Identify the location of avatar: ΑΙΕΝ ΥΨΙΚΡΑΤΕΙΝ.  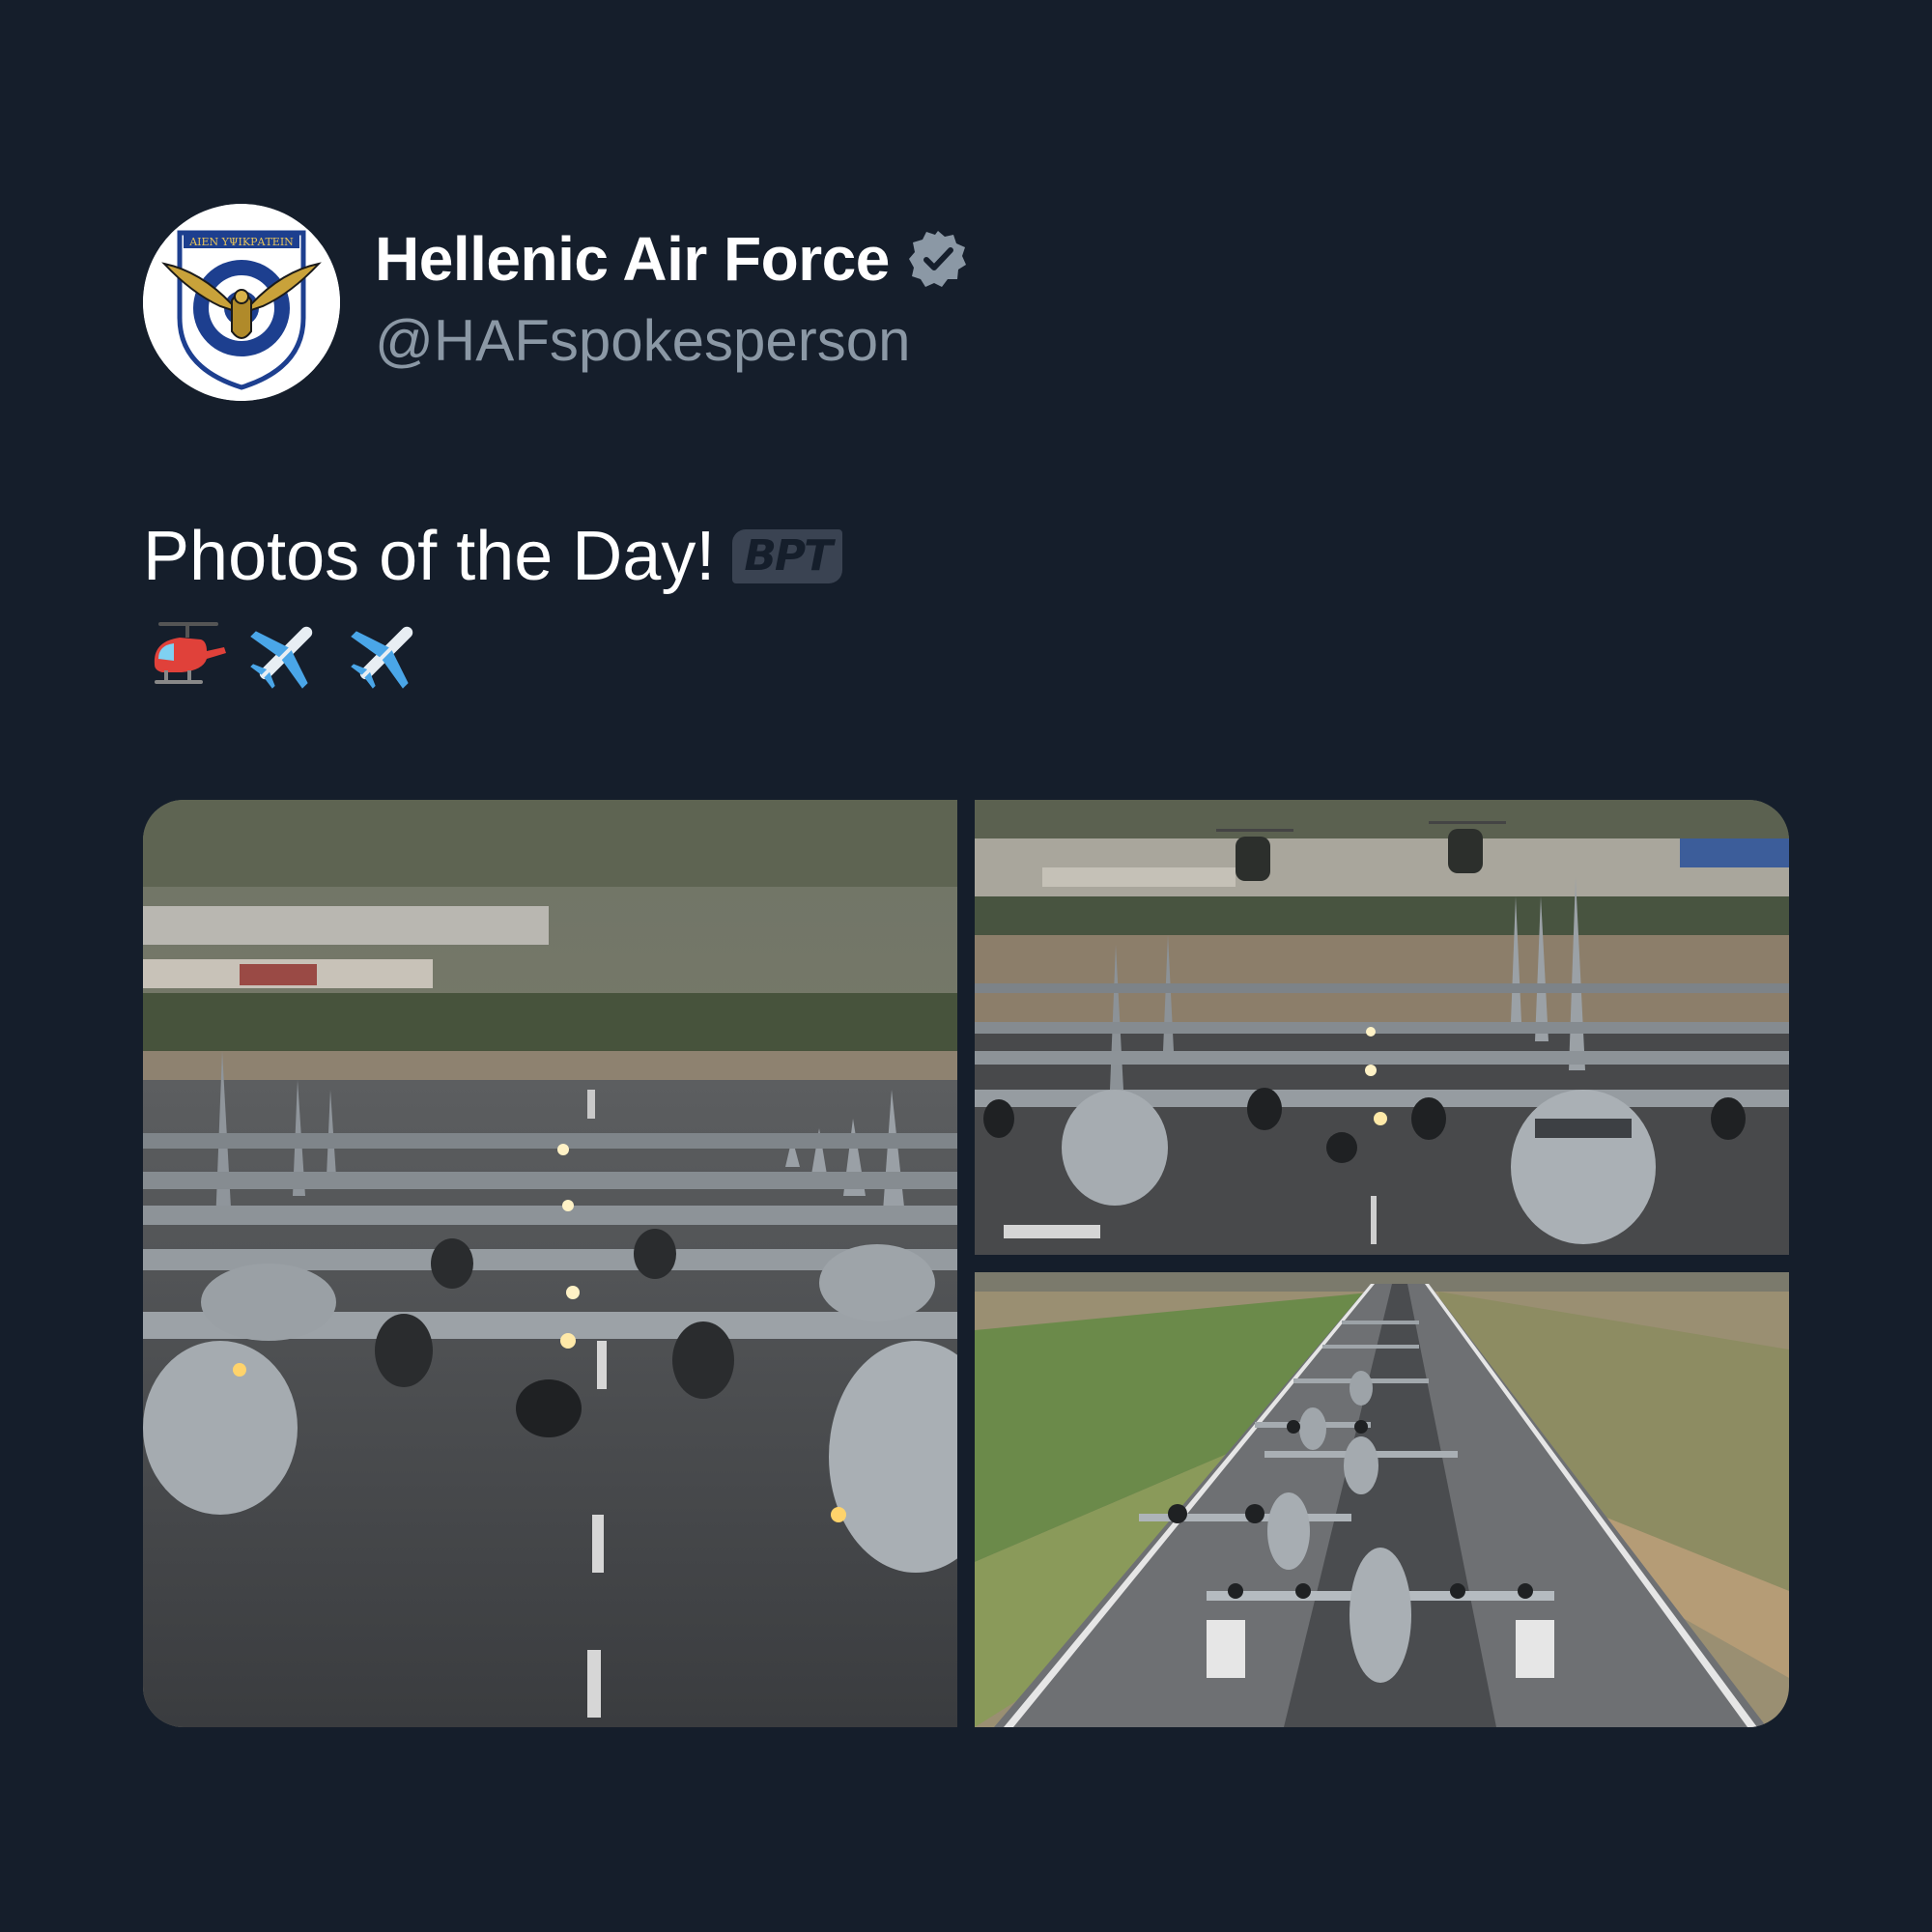
(241, 302).